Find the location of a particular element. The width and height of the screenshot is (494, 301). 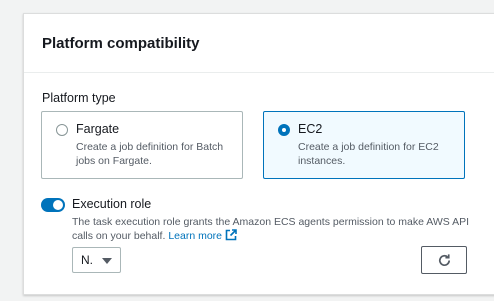

toggle-knob is located at coordinates (58, 205).